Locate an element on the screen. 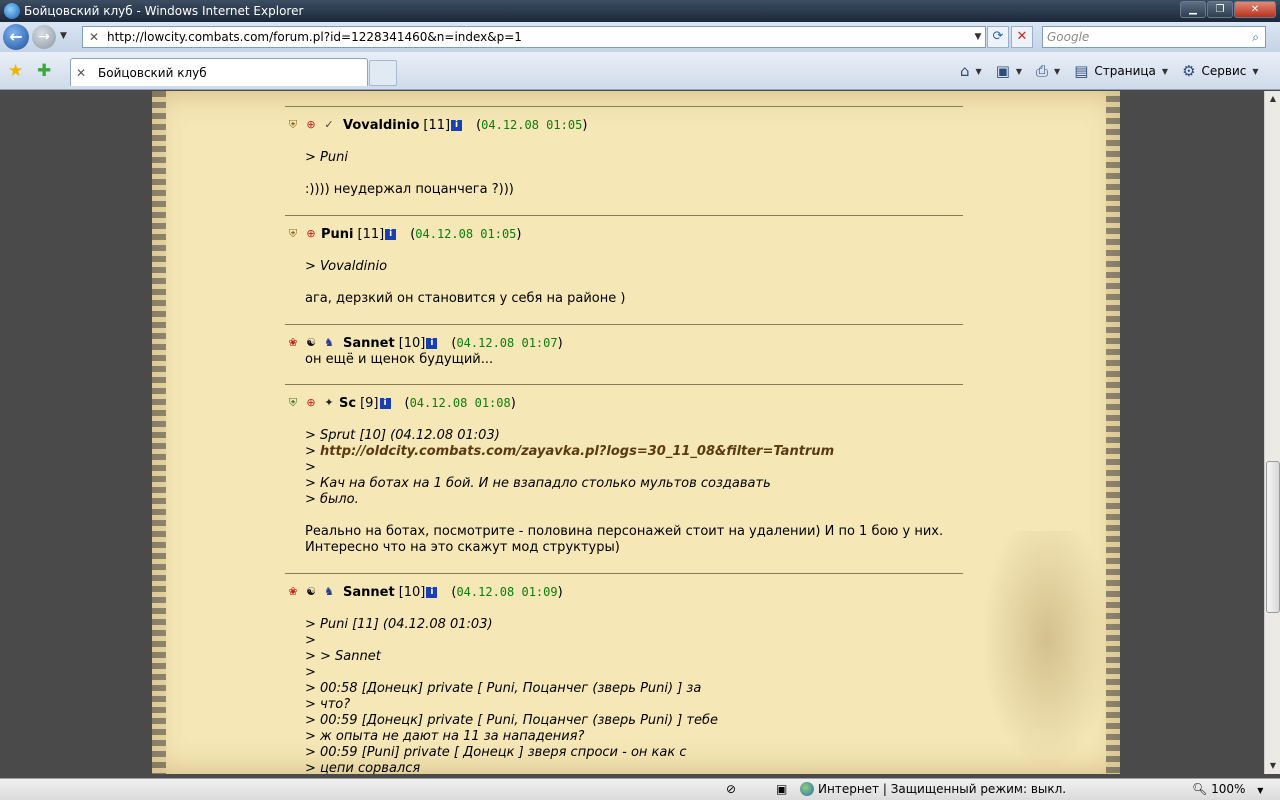 Image resolution: width=1280 pixels, height=800 pixels. back-button: ← is located at coordinates (16, 37).